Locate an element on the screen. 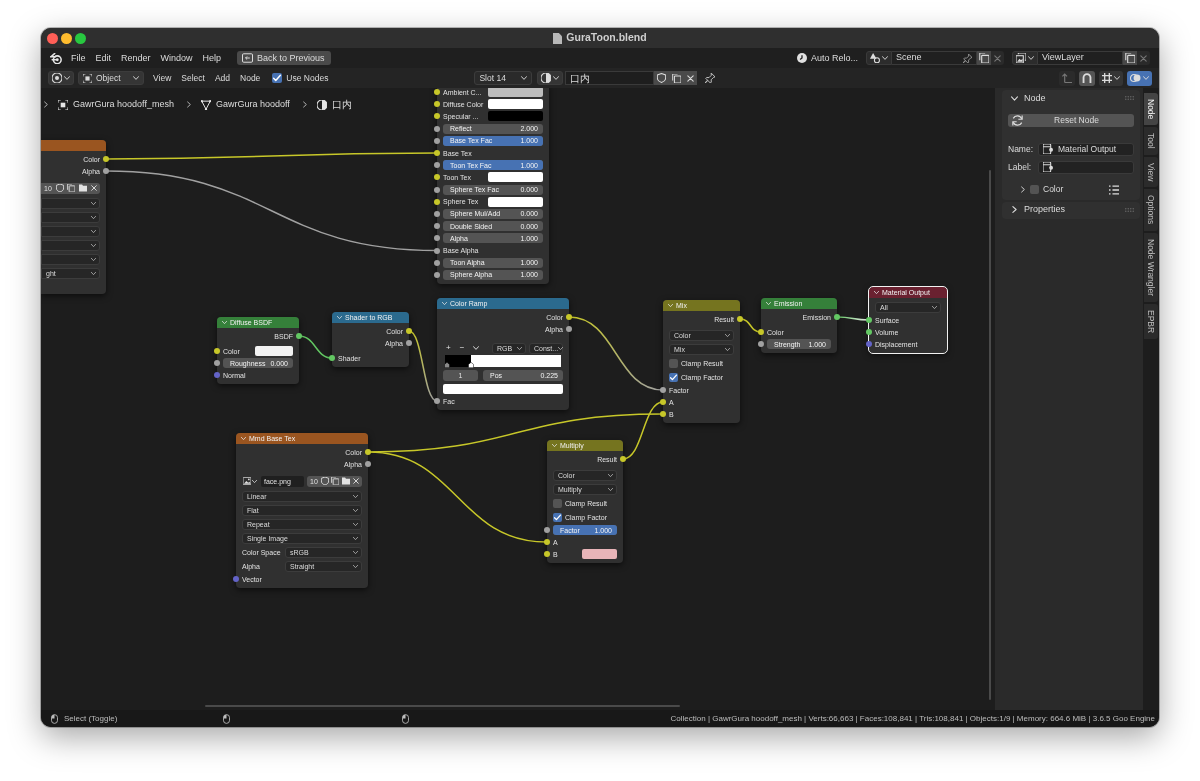  image-browse-button is located at coordinates (250, 481).